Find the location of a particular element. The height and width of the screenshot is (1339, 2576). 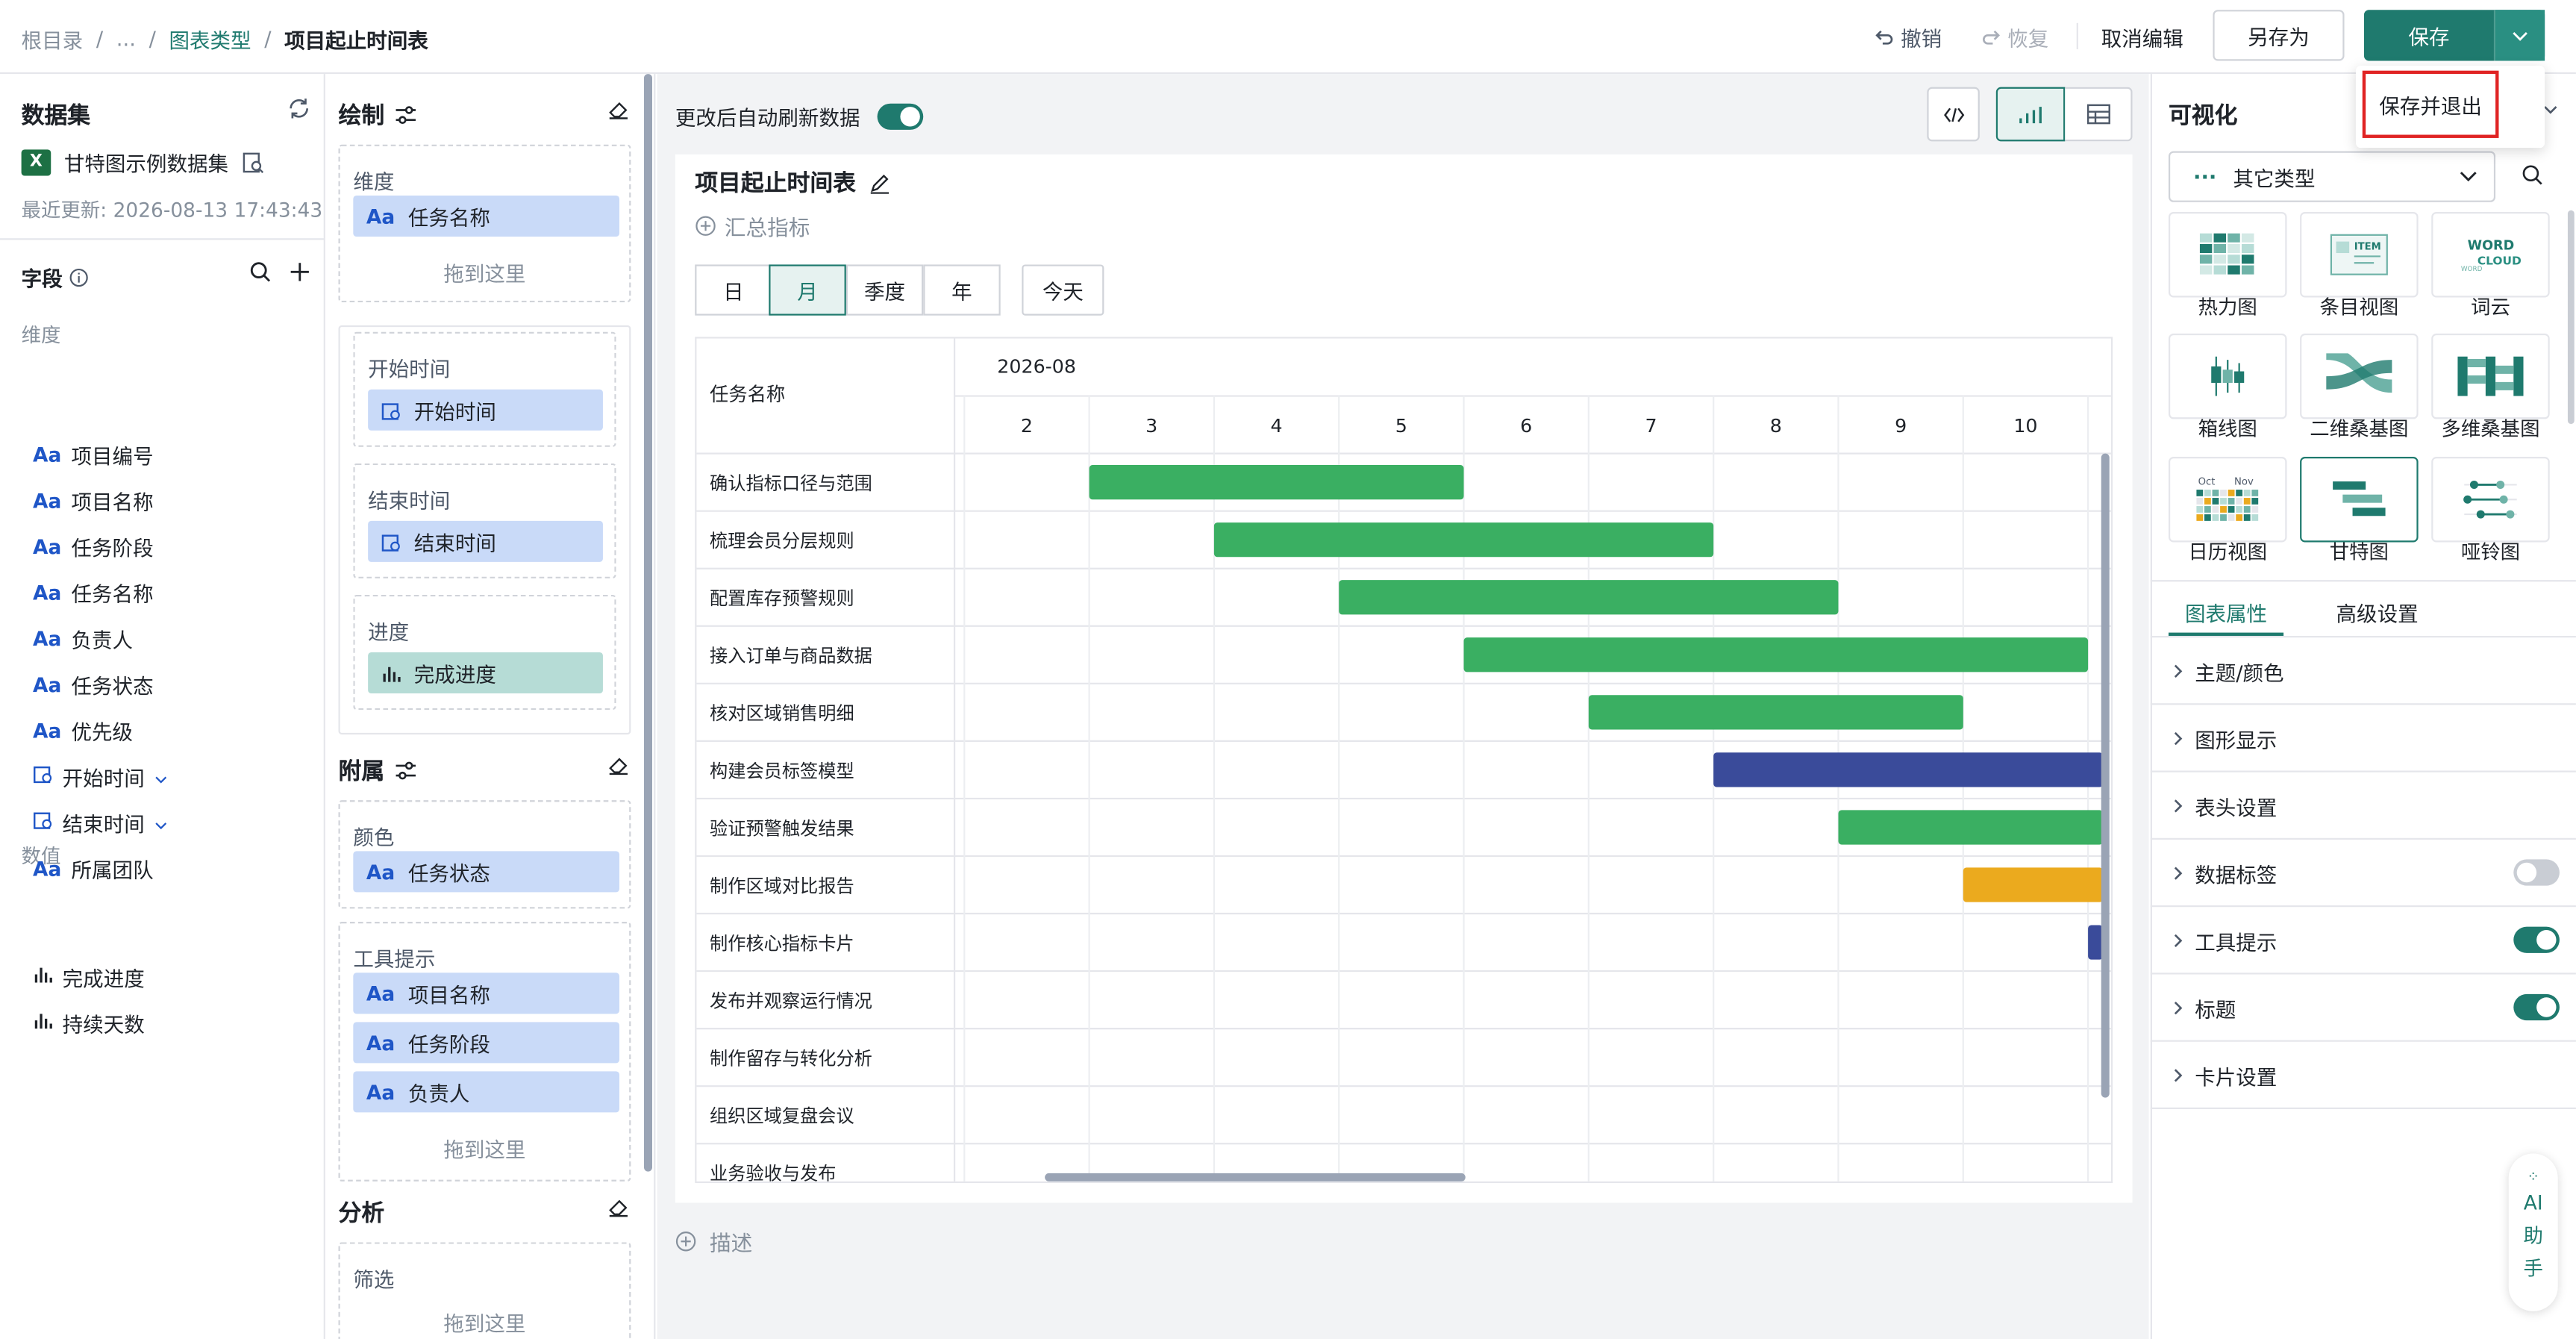

start-time-dropzone: 开始时间 开始时间 is located at coordinates (484, 389).